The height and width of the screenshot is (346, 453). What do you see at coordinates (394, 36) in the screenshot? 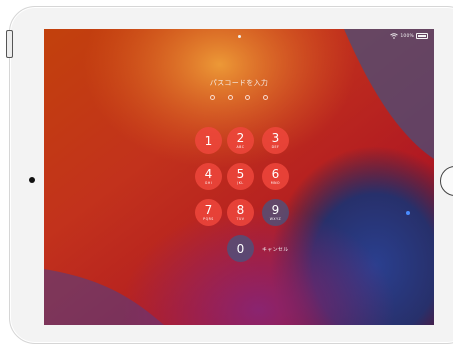
I see `wifi-icon` at bounding box center [394, 36].